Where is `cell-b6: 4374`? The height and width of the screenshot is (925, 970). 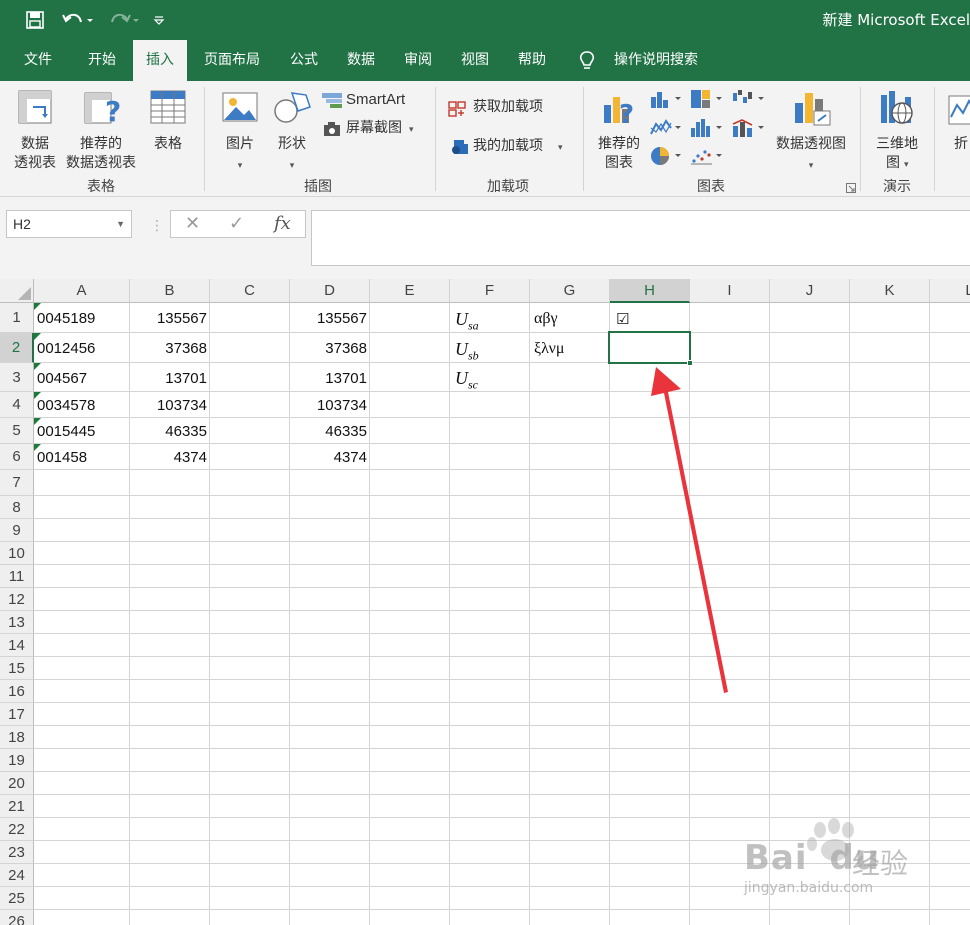 cell-b6: 4374 is located at coordinates (170, 457).